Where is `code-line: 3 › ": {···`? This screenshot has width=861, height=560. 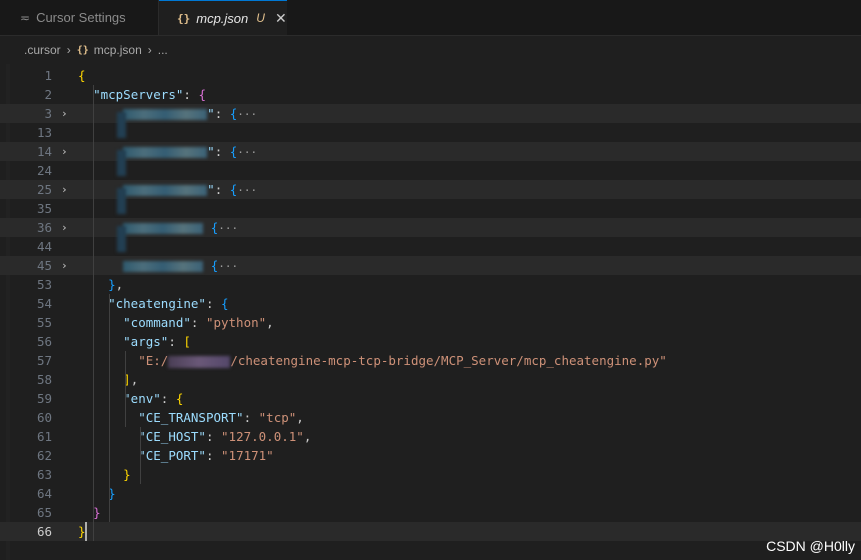 code-line: 3 › ": {··· is located at coordinates (430, 113).